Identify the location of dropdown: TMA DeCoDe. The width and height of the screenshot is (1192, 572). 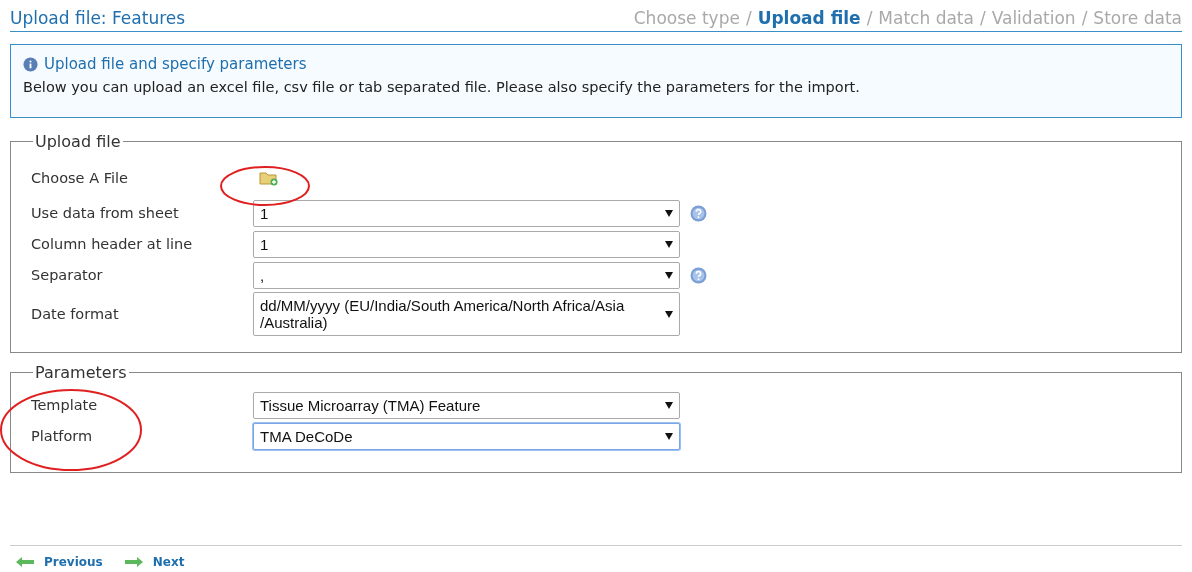
(466, 436).